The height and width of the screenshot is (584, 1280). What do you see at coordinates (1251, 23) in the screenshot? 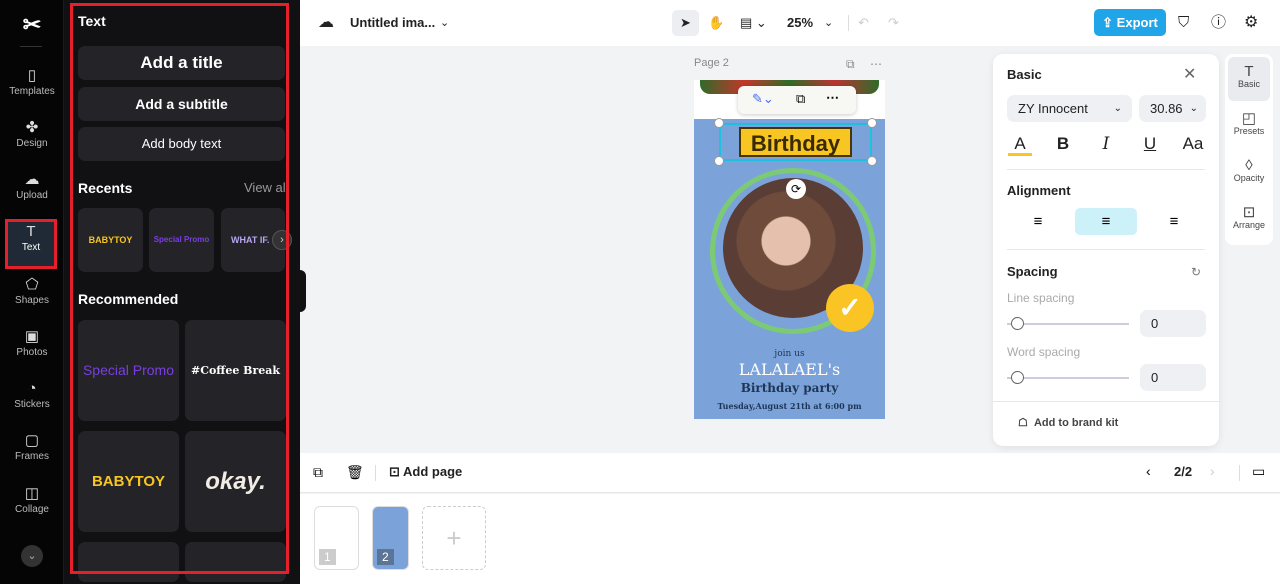
I see `settings-gear-icon: ⚙` at bounding box center [1251, 23].